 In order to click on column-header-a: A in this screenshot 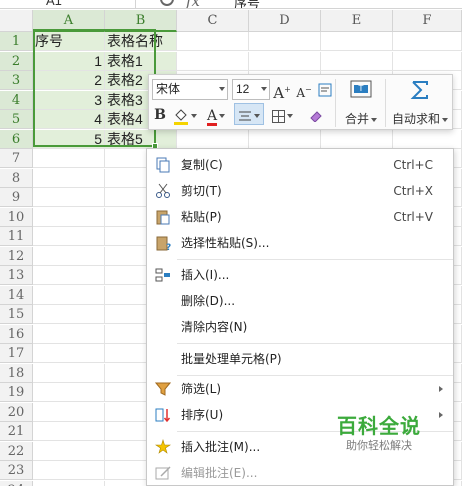, I will do `click(69, 21)`.